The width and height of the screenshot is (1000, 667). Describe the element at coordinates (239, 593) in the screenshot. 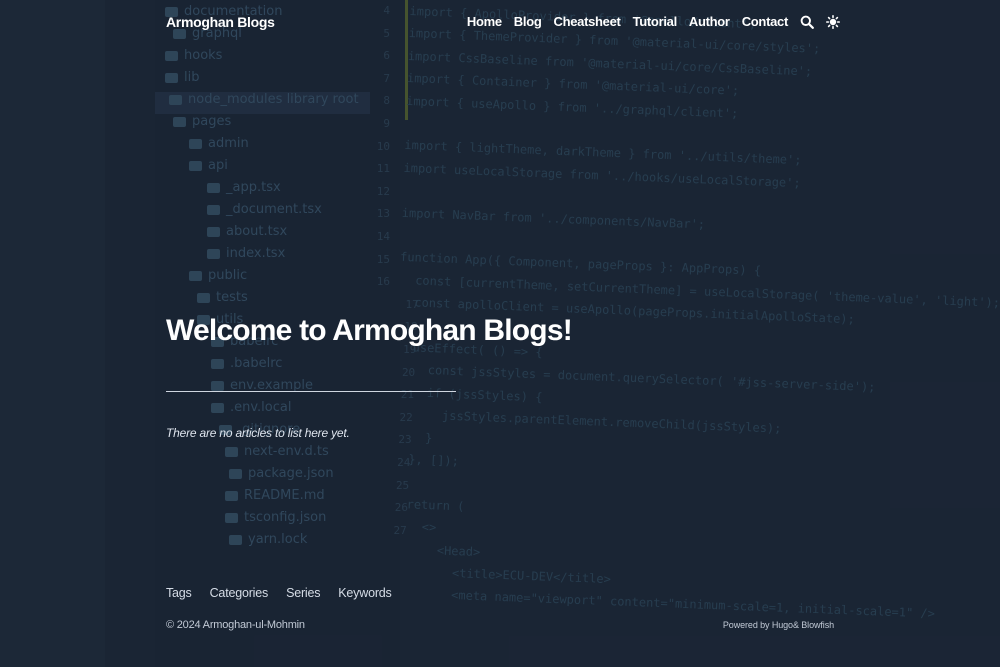

I see `footer-link-categories: Categories` at that location.